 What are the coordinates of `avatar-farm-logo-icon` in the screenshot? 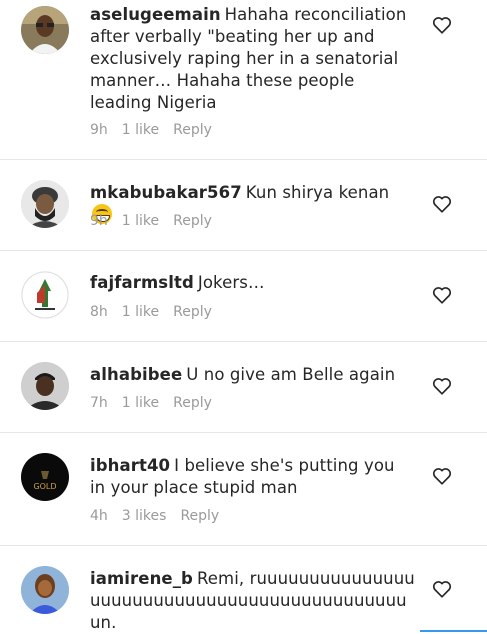 It's located at (45, 295).